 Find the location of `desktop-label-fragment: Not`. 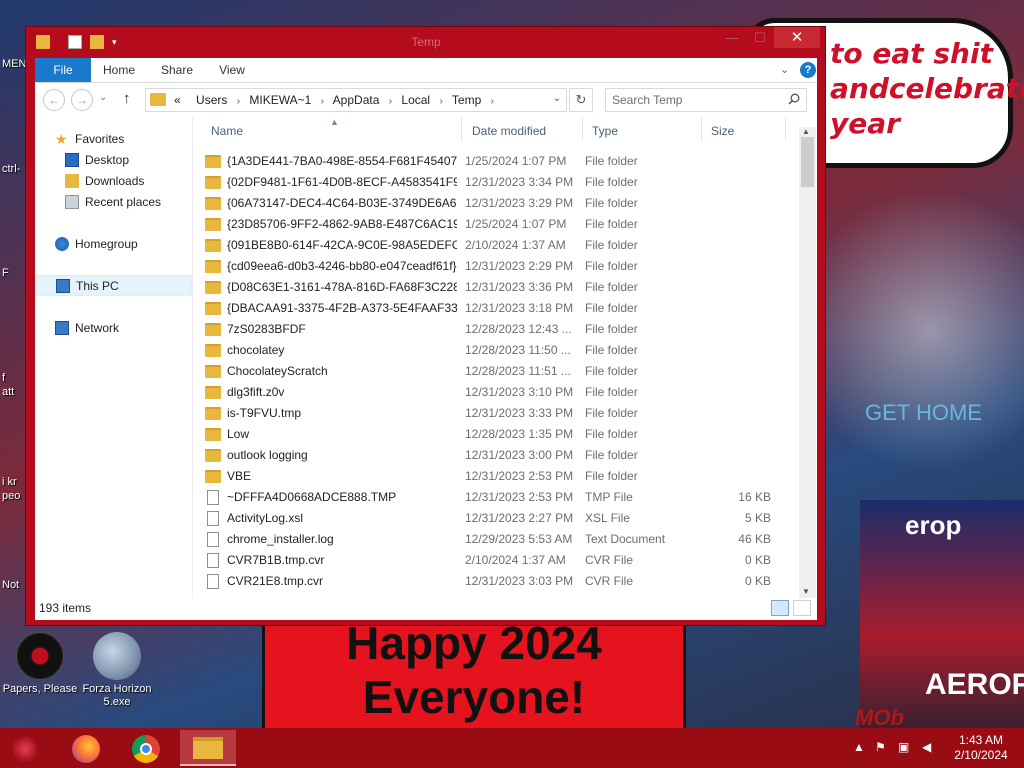

desktop-label-fragment: Not is located at coordinates (10, 585).